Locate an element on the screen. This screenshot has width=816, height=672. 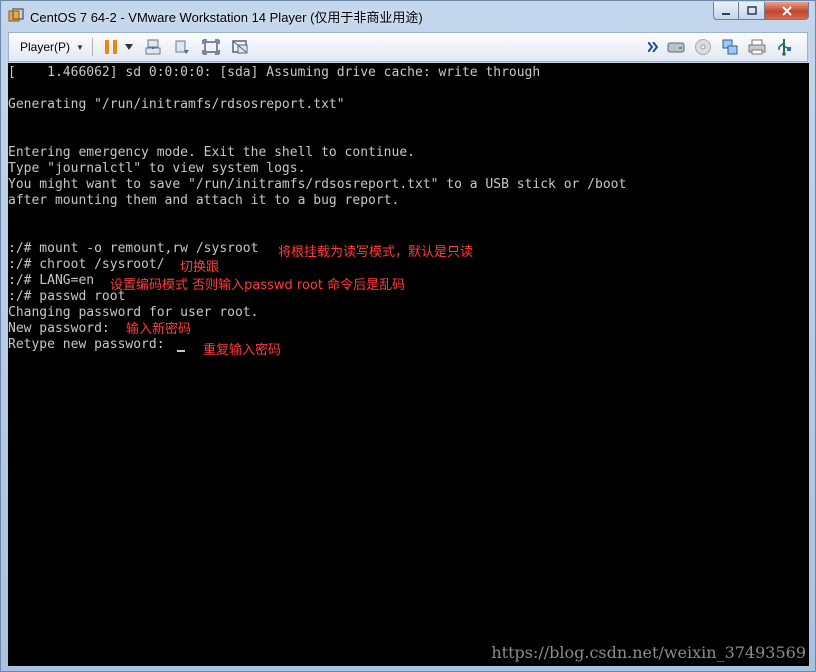
network-icon is located at coordinates (182, 47).